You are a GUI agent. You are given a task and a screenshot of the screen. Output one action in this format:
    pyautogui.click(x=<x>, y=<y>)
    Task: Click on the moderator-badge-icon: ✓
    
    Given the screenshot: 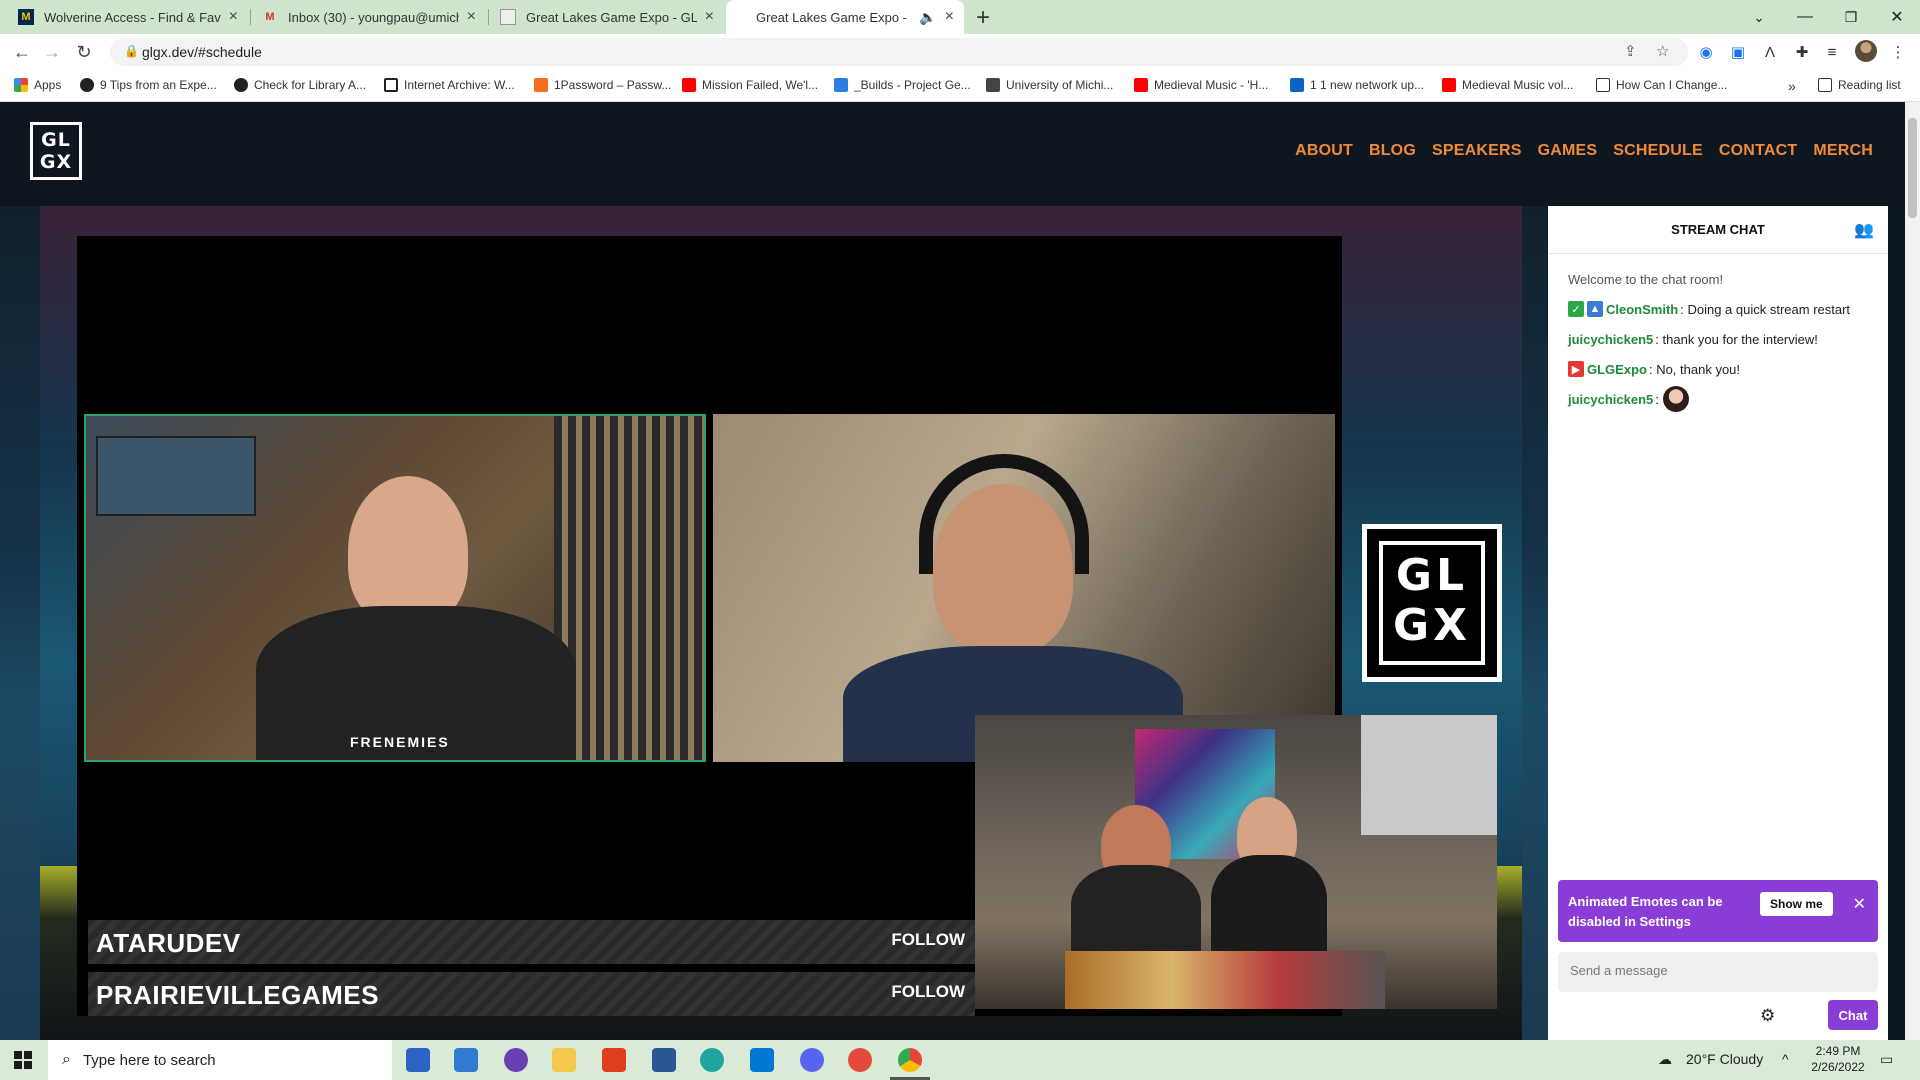 What is the action you would take?
    pyautogui.click(x=1576, y=309)
    